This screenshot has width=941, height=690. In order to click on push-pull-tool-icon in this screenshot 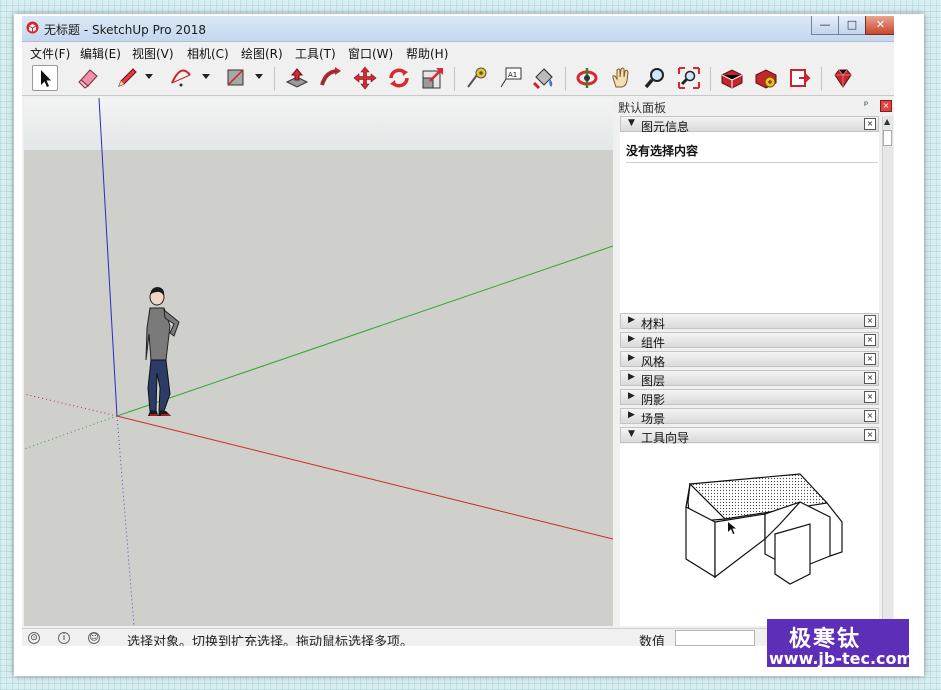, I will do `click(297, 78)`.